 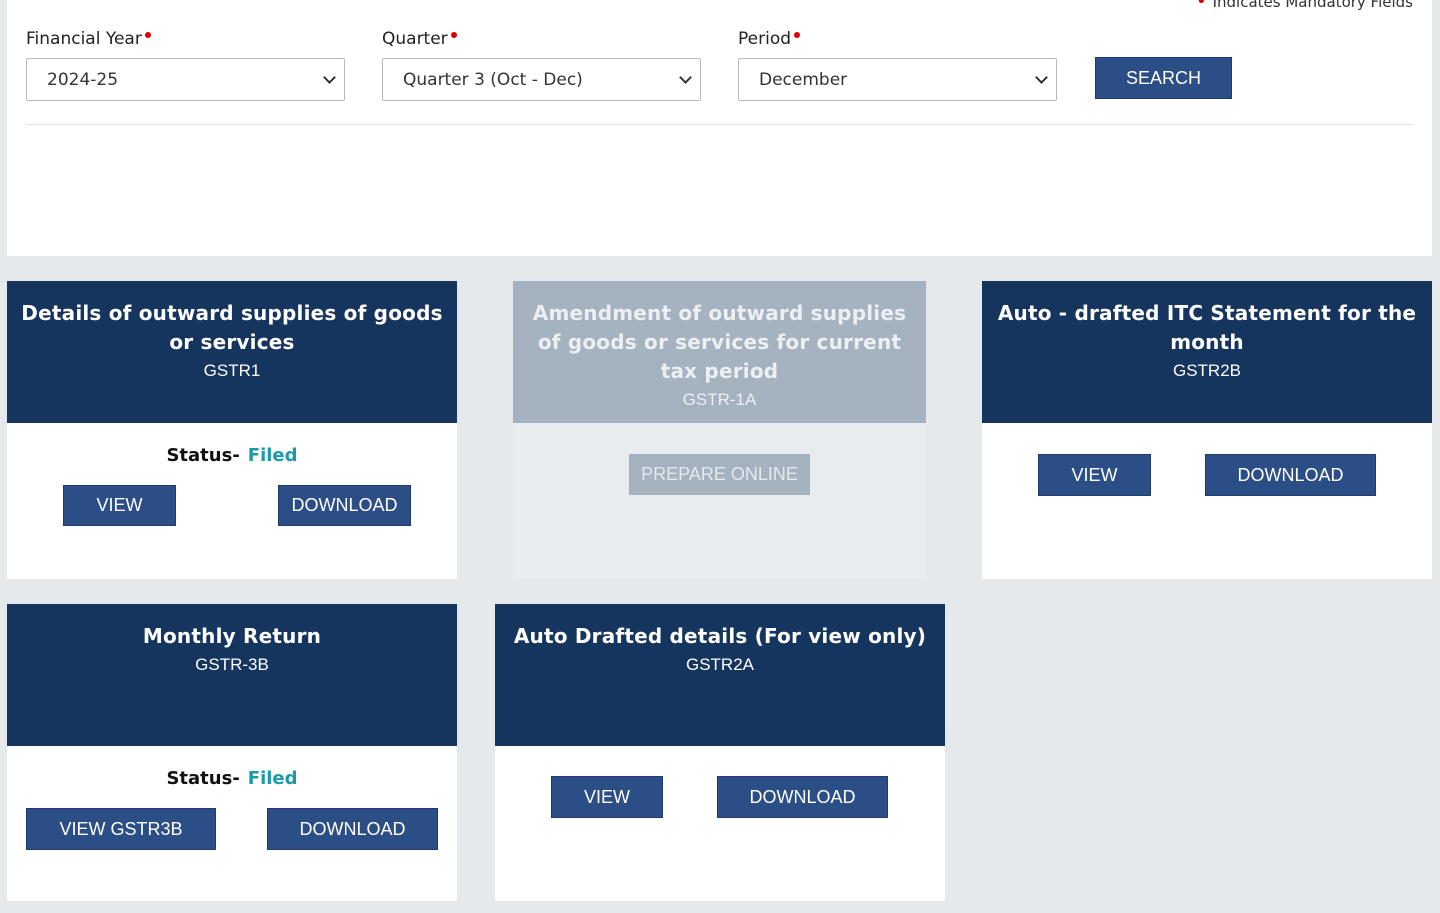 I want to click on gstr2b-download-button: DOWNLOAD, so click(x=1290, y=475).